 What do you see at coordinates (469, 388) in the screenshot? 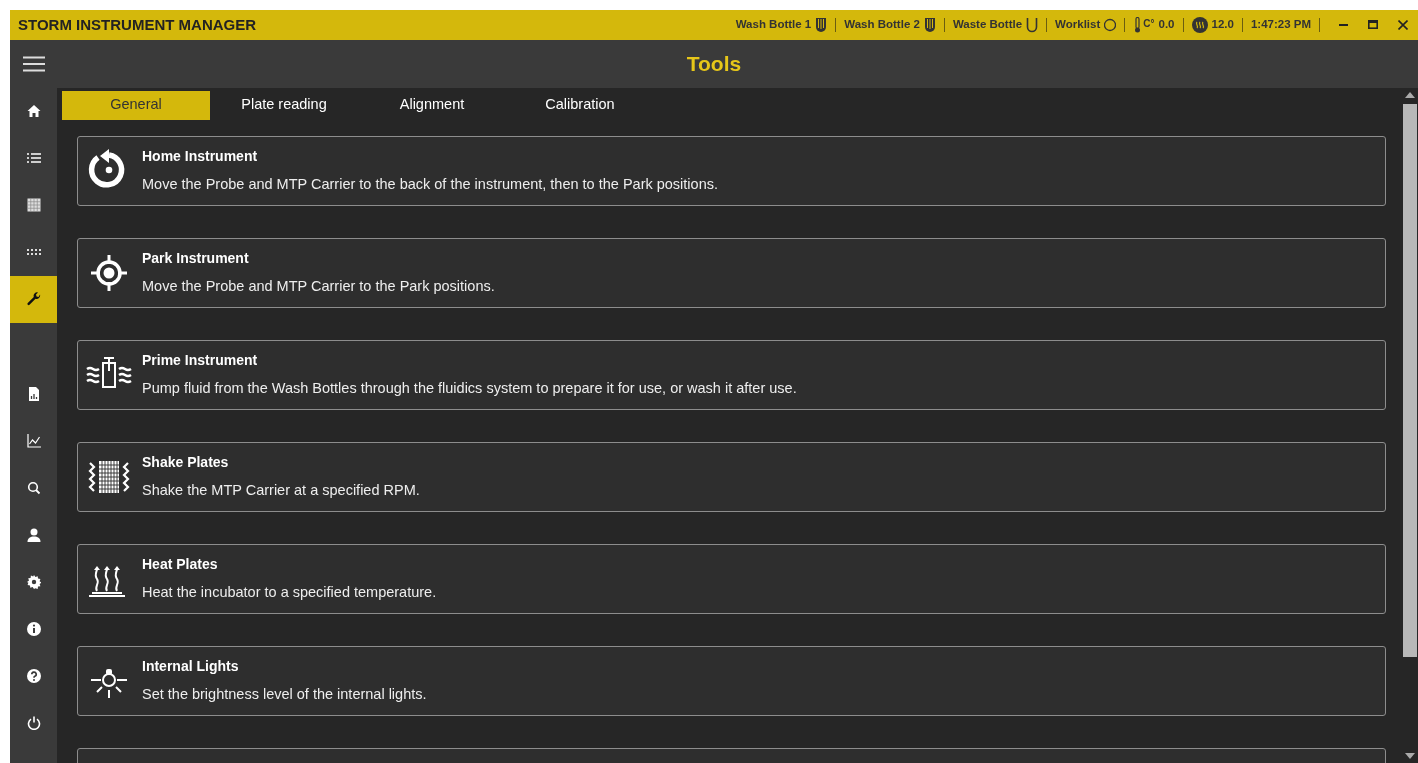
I see `tool-description: Pump fluid from the Wash Bottles through the fluidics system to prepare it for use, or wash it after use.` at bounding box center [469, 388].